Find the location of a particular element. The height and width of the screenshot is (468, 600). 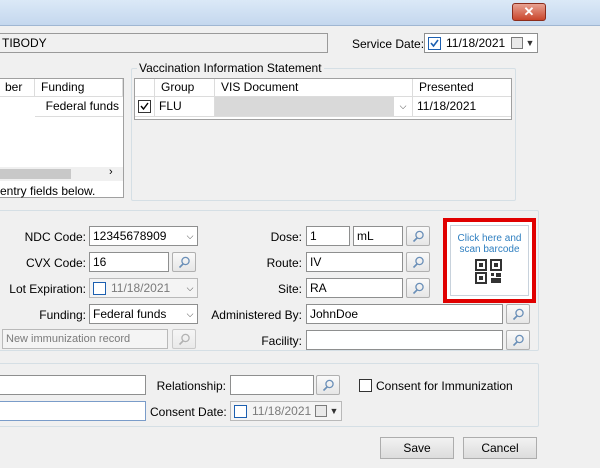

site-label: Site: is located at coordinates (289, 289).